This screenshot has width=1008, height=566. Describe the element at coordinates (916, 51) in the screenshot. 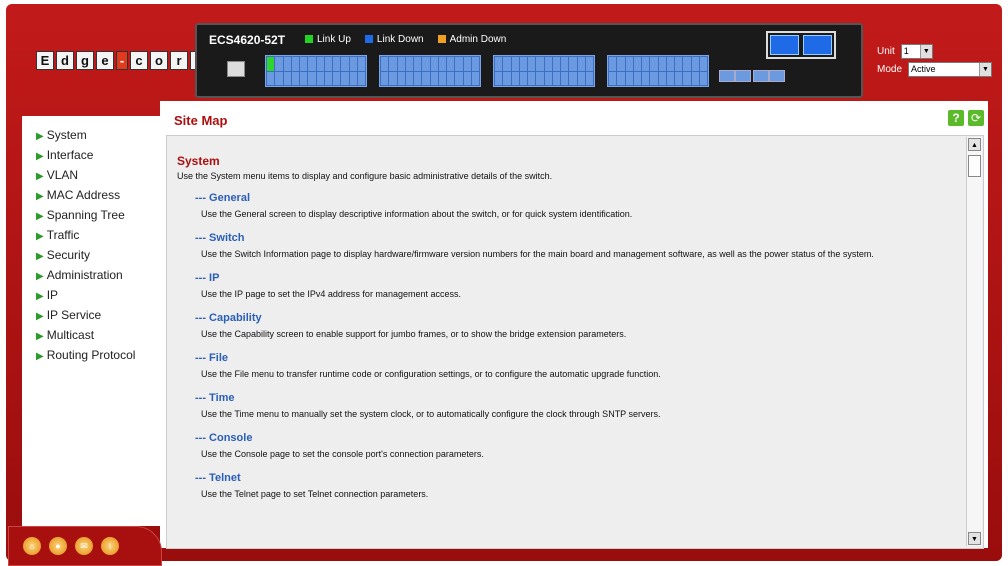

I see `unit-select: 1 ▼` at that location.